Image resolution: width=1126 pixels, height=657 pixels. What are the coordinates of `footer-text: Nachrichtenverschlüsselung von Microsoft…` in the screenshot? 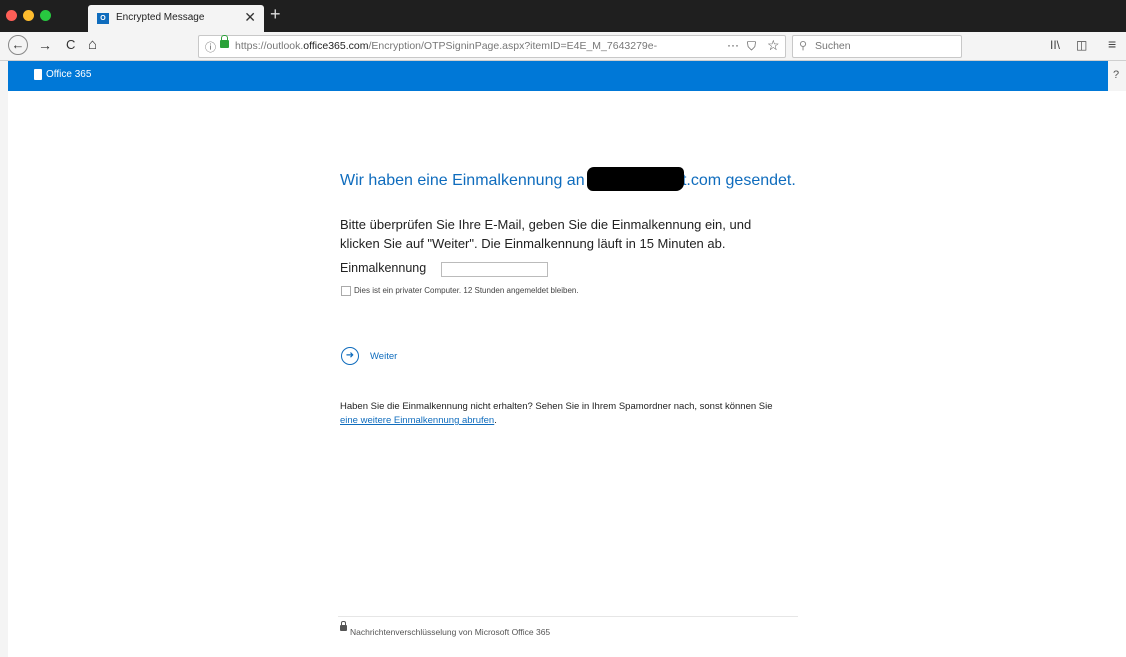 It's located at (450, 632).